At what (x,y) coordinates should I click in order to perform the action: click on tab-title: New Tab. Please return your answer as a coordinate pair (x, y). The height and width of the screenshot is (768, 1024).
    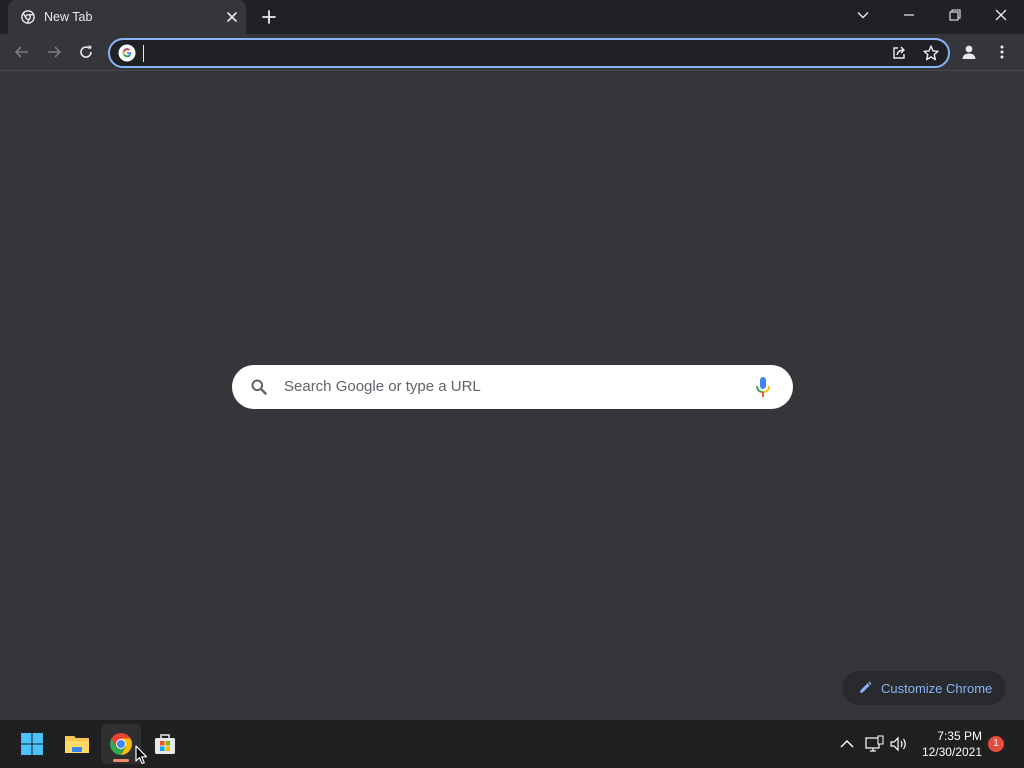
    Looking at the image, I should click on (68, 17).